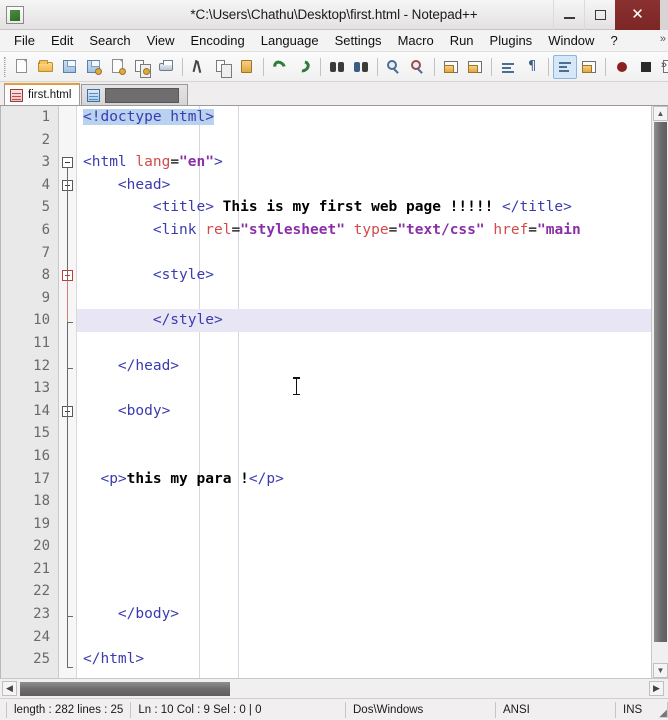 Image resolution: width=668 pixels, height=720 pixels. What do you see at coordinates (418, 67) in the screenshot?
I see `zoom-out-button` at bounding box center [418, 67].